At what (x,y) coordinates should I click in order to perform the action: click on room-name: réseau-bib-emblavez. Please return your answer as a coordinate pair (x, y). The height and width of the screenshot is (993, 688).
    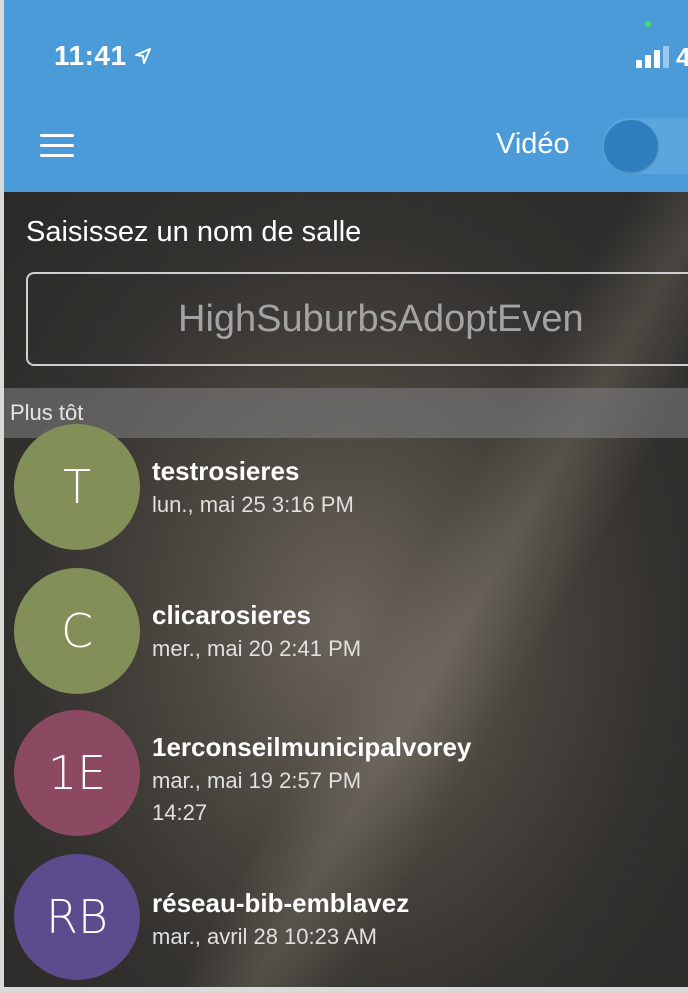
    Looking at the image, I should click on (281, 903).